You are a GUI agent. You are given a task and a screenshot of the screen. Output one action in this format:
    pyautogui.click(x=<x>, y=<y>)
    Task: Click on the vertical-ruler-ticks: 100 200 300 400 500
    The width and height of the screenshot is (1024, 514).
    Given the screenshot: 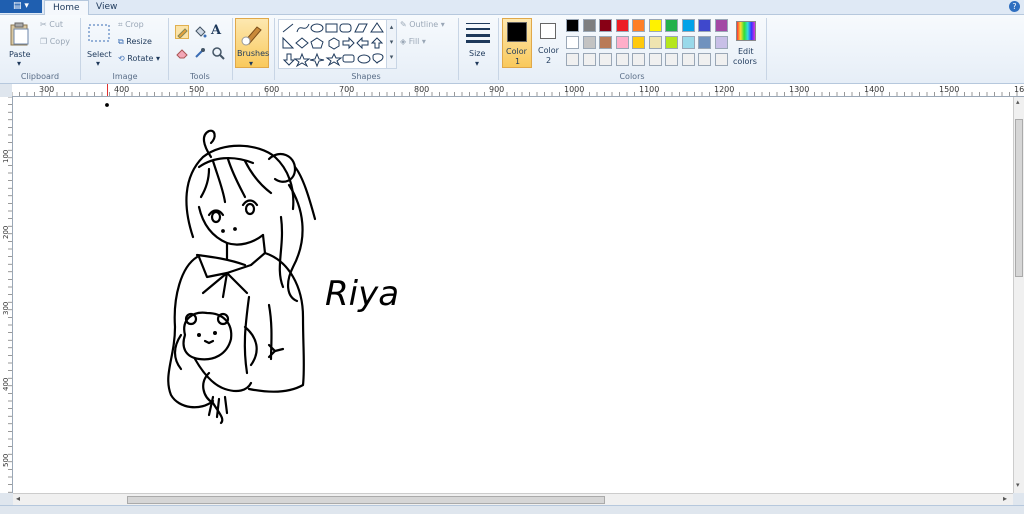 What is the action you would take?
    pyautogui.click(x=7, y=295)
    